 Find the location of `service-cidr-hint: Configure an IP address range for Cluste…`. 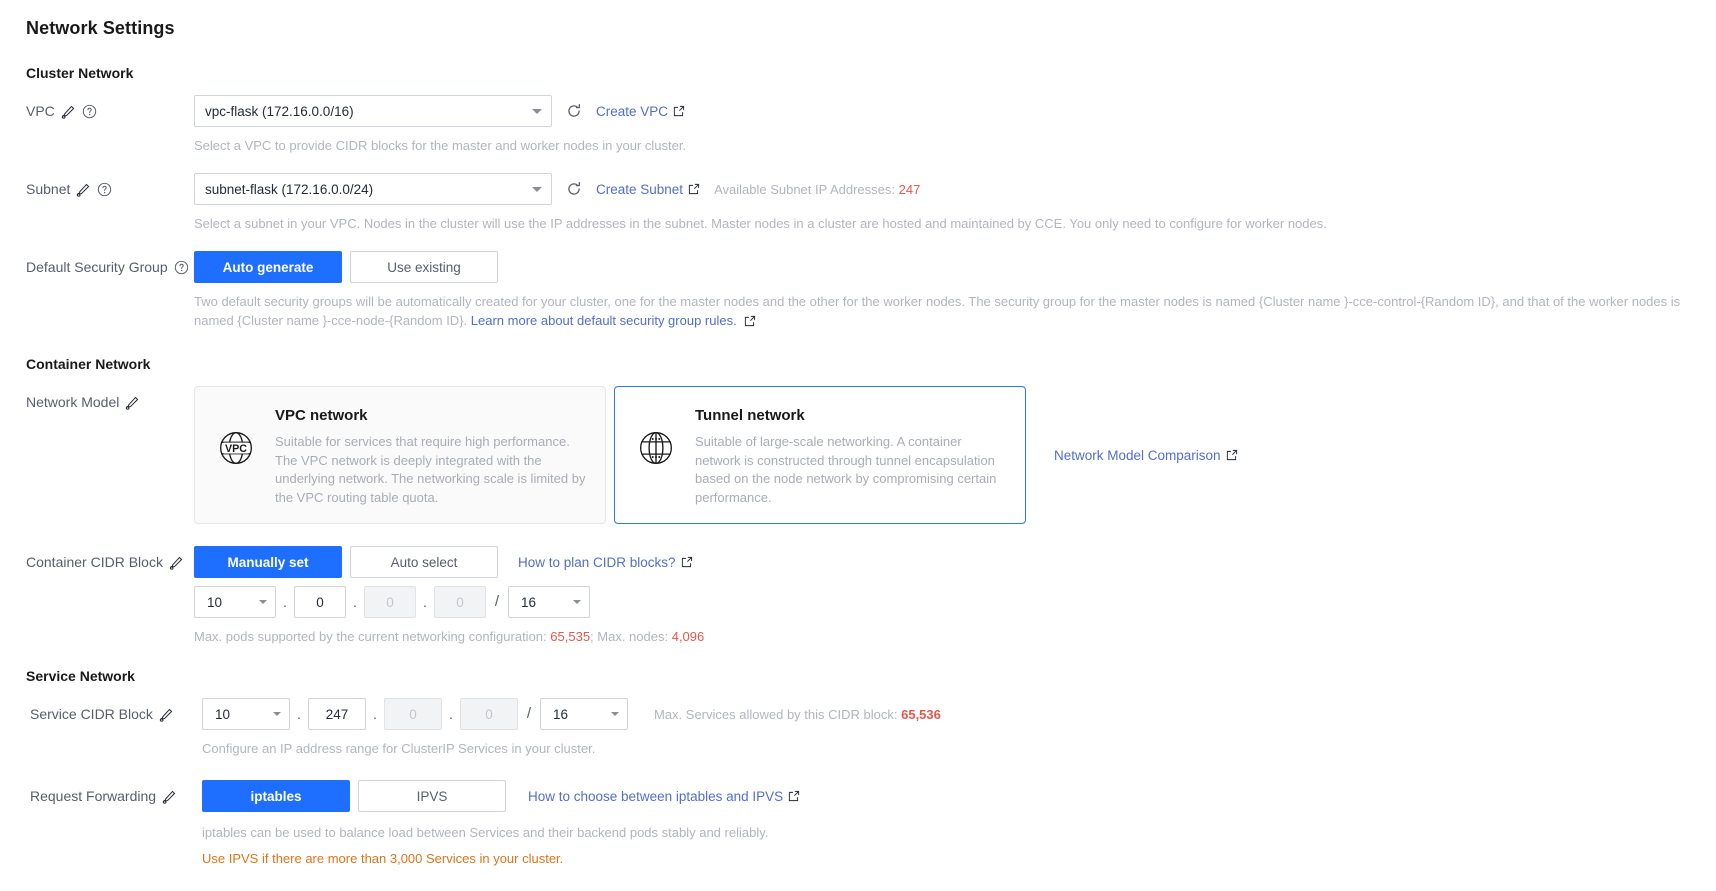

service-cidr-hint: Configure an IP address range for Cluste… is located at coordinates (399, 748).